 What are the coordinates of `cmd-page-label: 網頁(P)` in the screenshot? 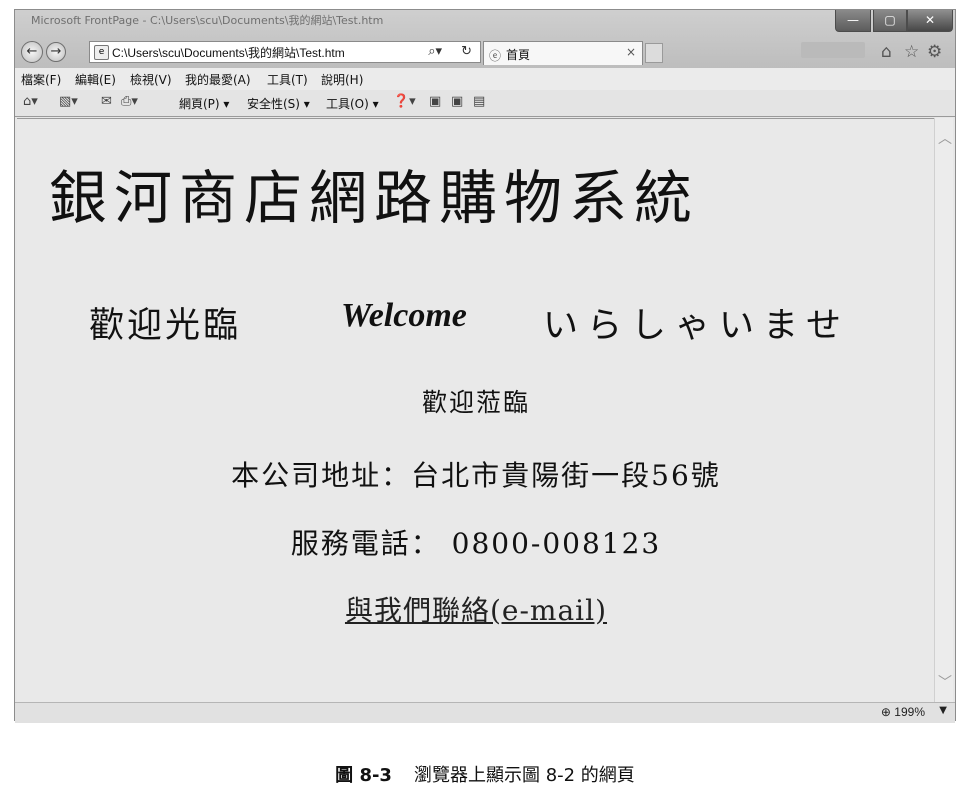 It's located at (199, 104).